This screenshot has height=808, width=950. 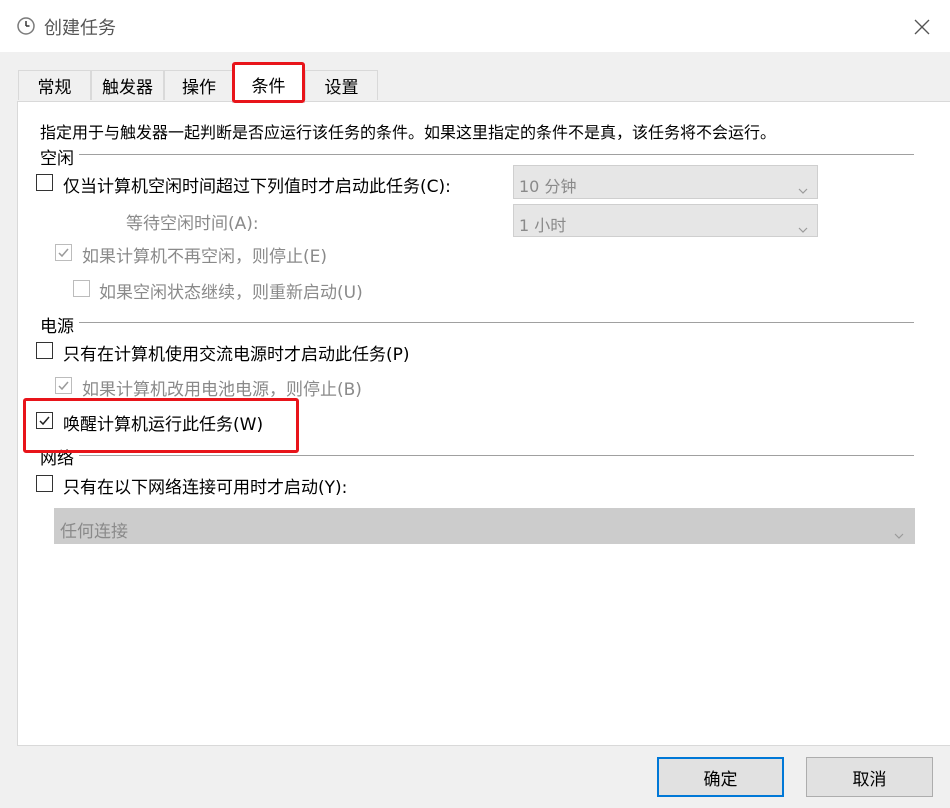 I want to click on wake-to-run-label: 唤醒计算机运行此任务(W), so click(x=163, y=425).